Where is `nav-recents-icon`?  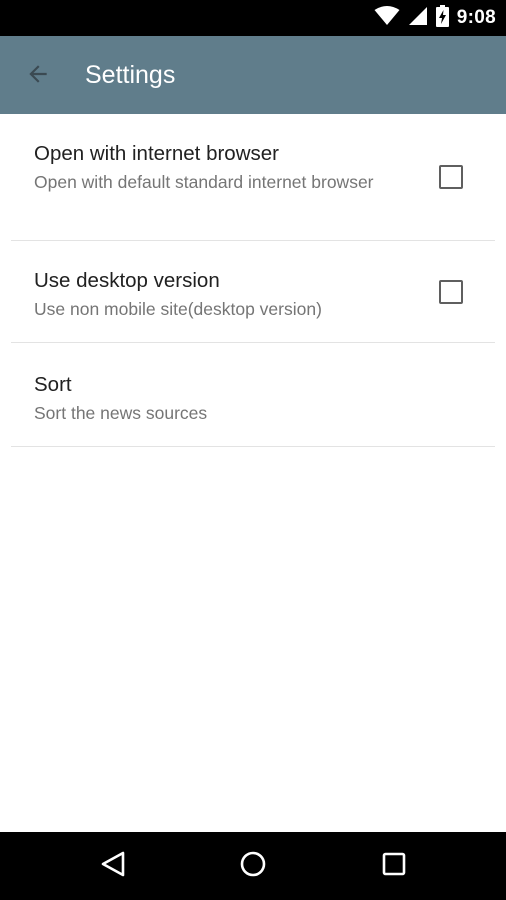 nav-recents-icon is located at coordinates (394, 866).